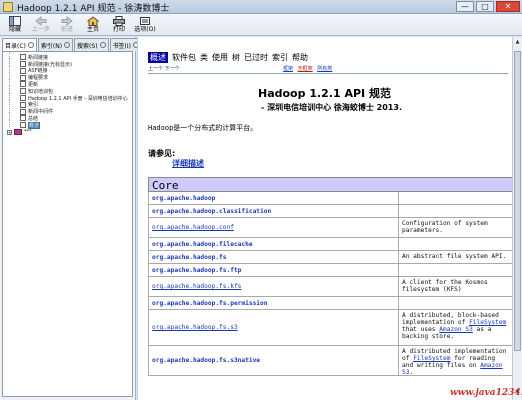 This screenshot has height=400, width=522. Describe the element at coordinates (465, 6) in the screenshot. I see `minimize-button: —` at that location.